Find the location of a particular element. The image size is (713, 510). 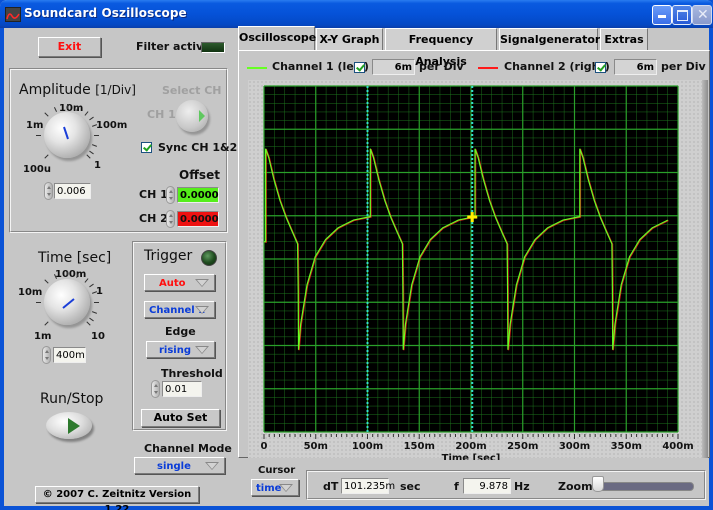

amplitude-knob is located at coordinates (67, 135).